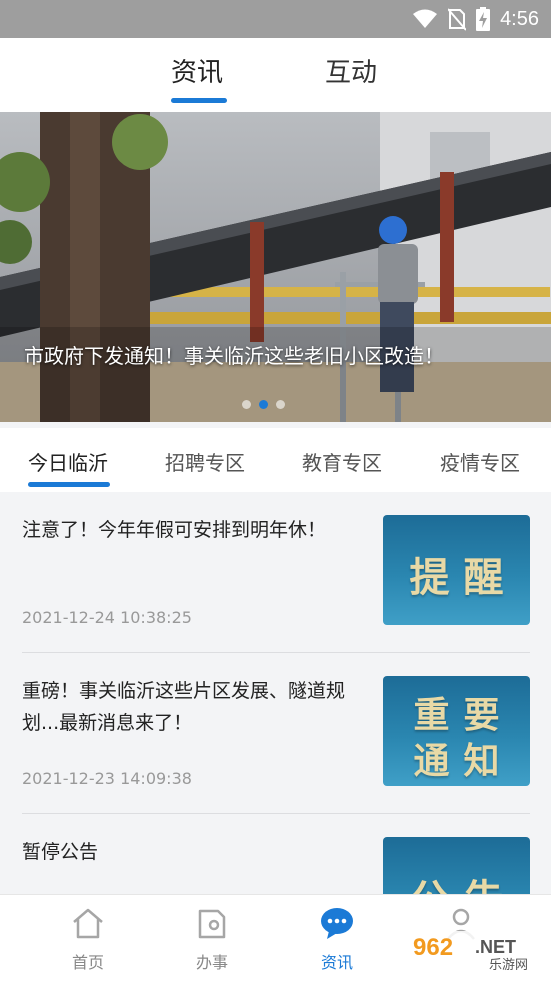 Image resolution: width=551 pixels, height=981 pixels. What do you see at coordinates (107, 617) in the screenshot?
I see `news-time: 2021-12-24 10:38:25` at bounding box center [107, 617].